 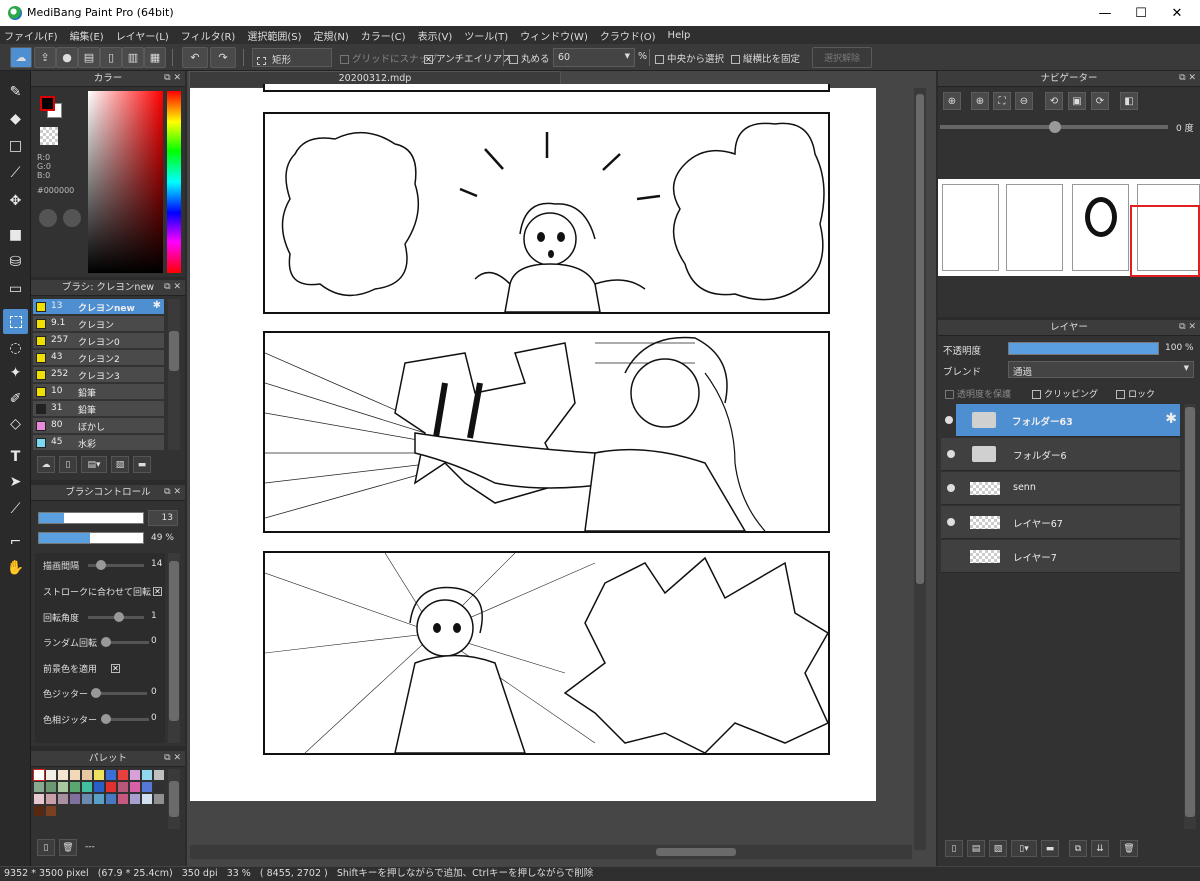 What do you see at coordinates (842, 57) in the screenshot?
I see `deselect-button: 選択解除` at bounding box center [842, 57].